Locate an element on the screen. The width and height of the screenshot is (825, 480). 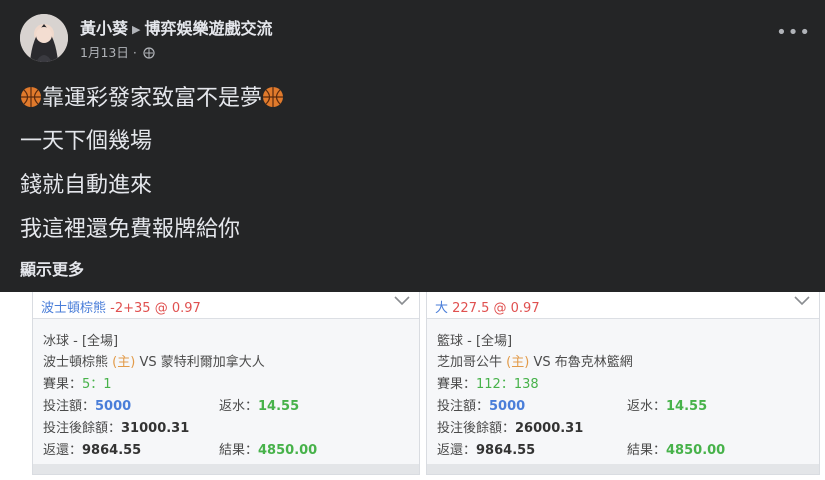
post-header-line: 黃小葵 ▶ 博弈娛樂遊戲交流 is located at coordinates (176, 27).